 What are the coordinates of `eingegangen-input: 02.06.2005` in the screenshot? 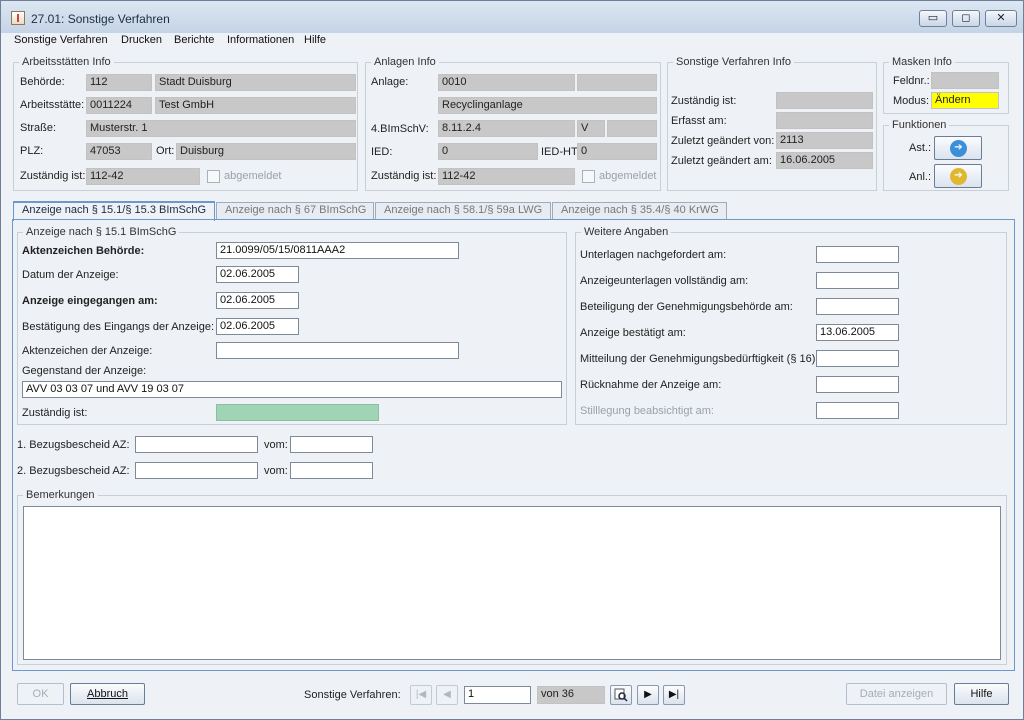 It's located at (257, 300).